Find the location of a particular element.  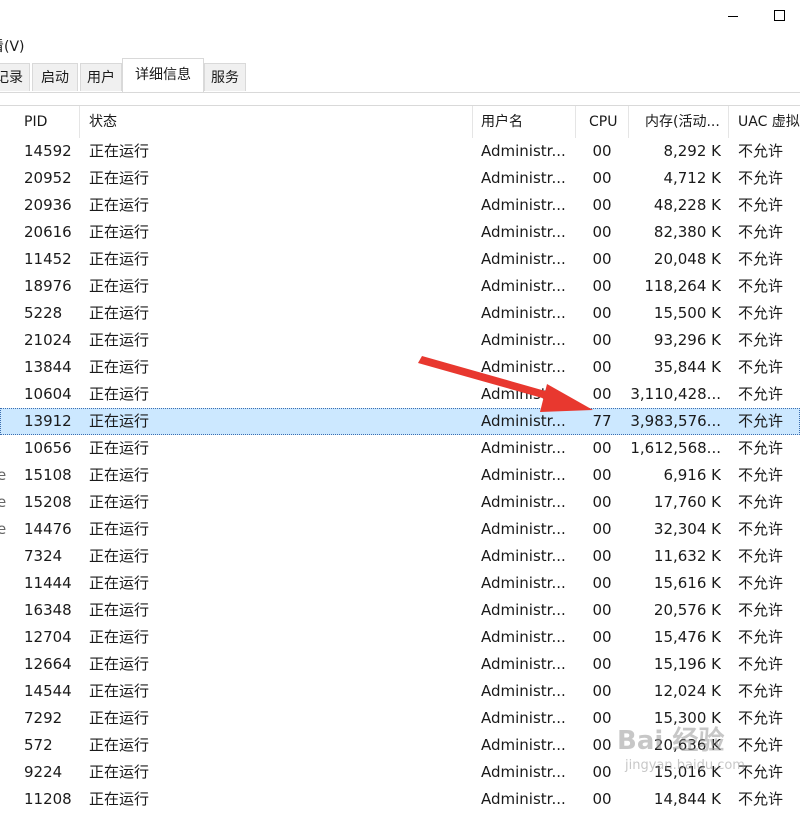

cell-memory: 15,196 K is located at coordinates (687, 664).